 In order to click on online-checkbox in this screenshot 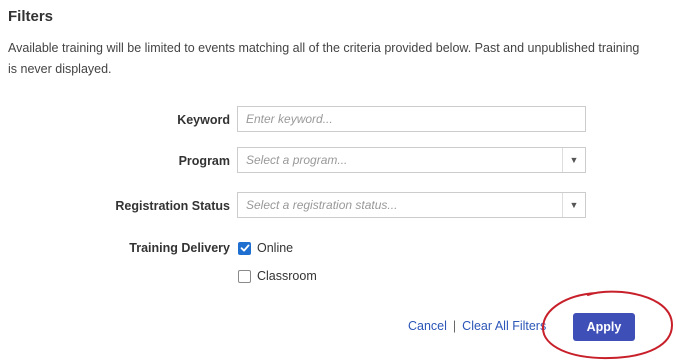, I will do `click(244, 248)`.